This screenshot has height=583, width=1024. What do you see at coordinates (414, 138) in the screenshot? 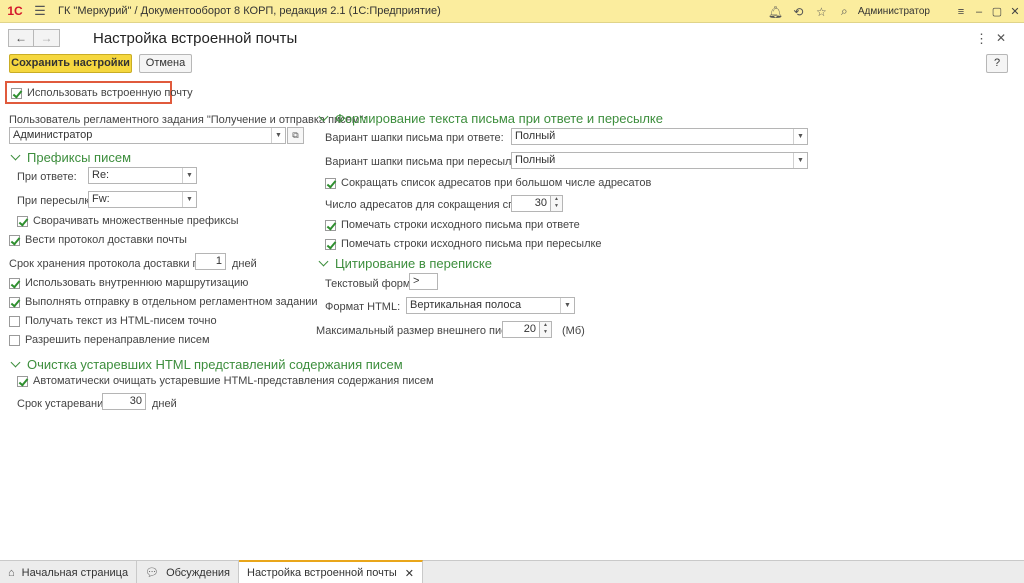
I see `reply-header-label: Вариант шапки письма при ответе:` at bounding box center [414, 138].